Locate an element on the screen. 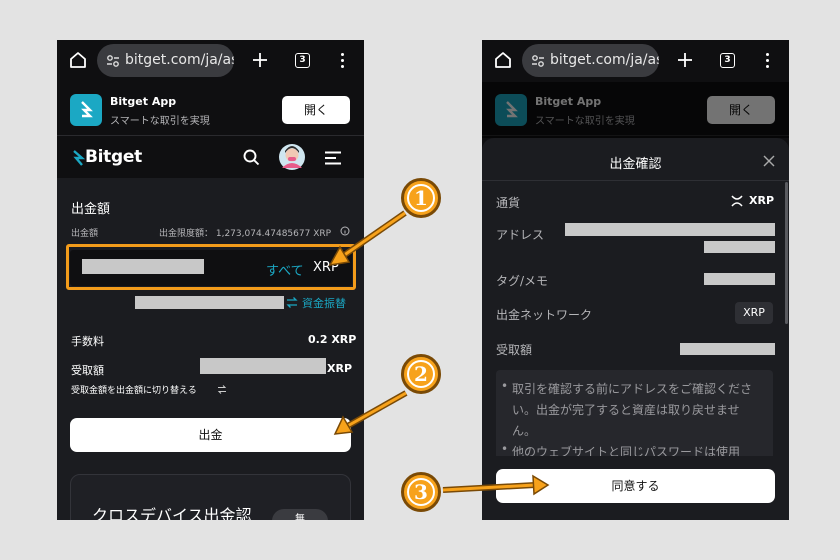  callout-number: 3 is located at coordinates (421, 492).